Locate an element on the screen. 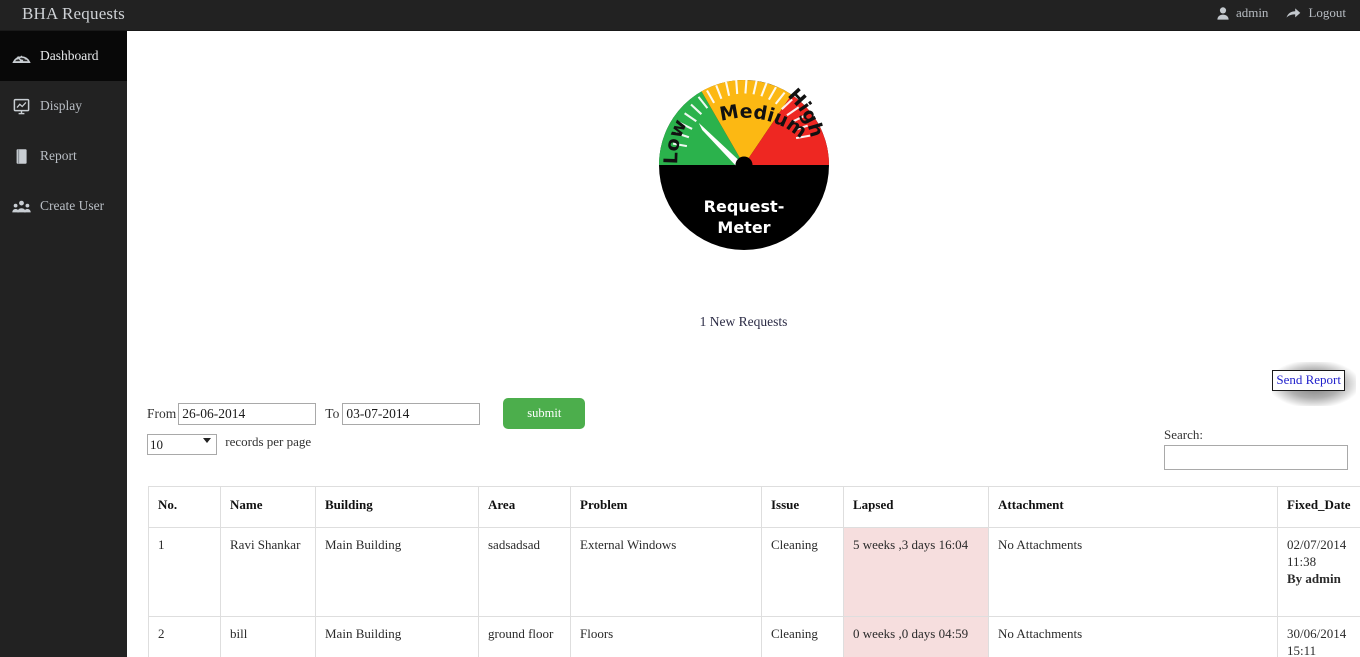  request-meter-gauge: Medium Low High Request- Meter is located at coordinates (744, 181).